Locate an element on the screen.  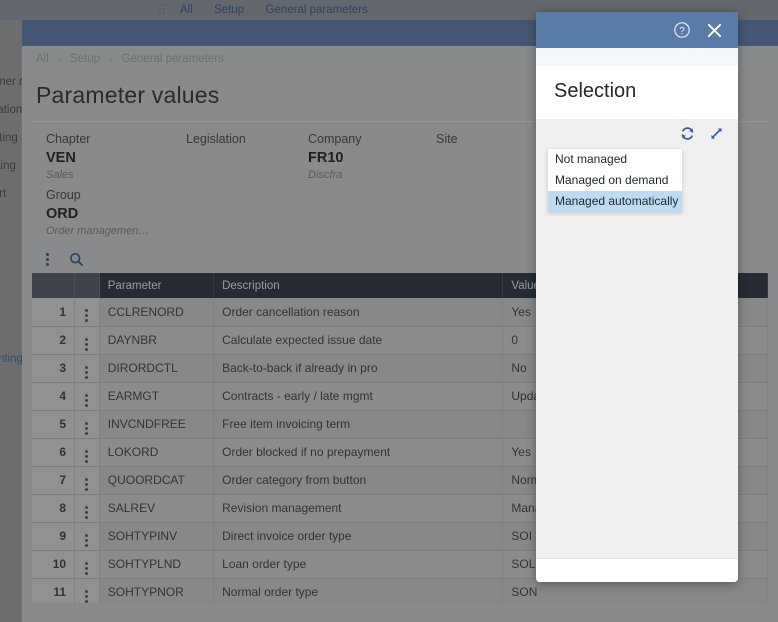
rail-item-budgeting: Budgeting is located at coordinates (11, 138).